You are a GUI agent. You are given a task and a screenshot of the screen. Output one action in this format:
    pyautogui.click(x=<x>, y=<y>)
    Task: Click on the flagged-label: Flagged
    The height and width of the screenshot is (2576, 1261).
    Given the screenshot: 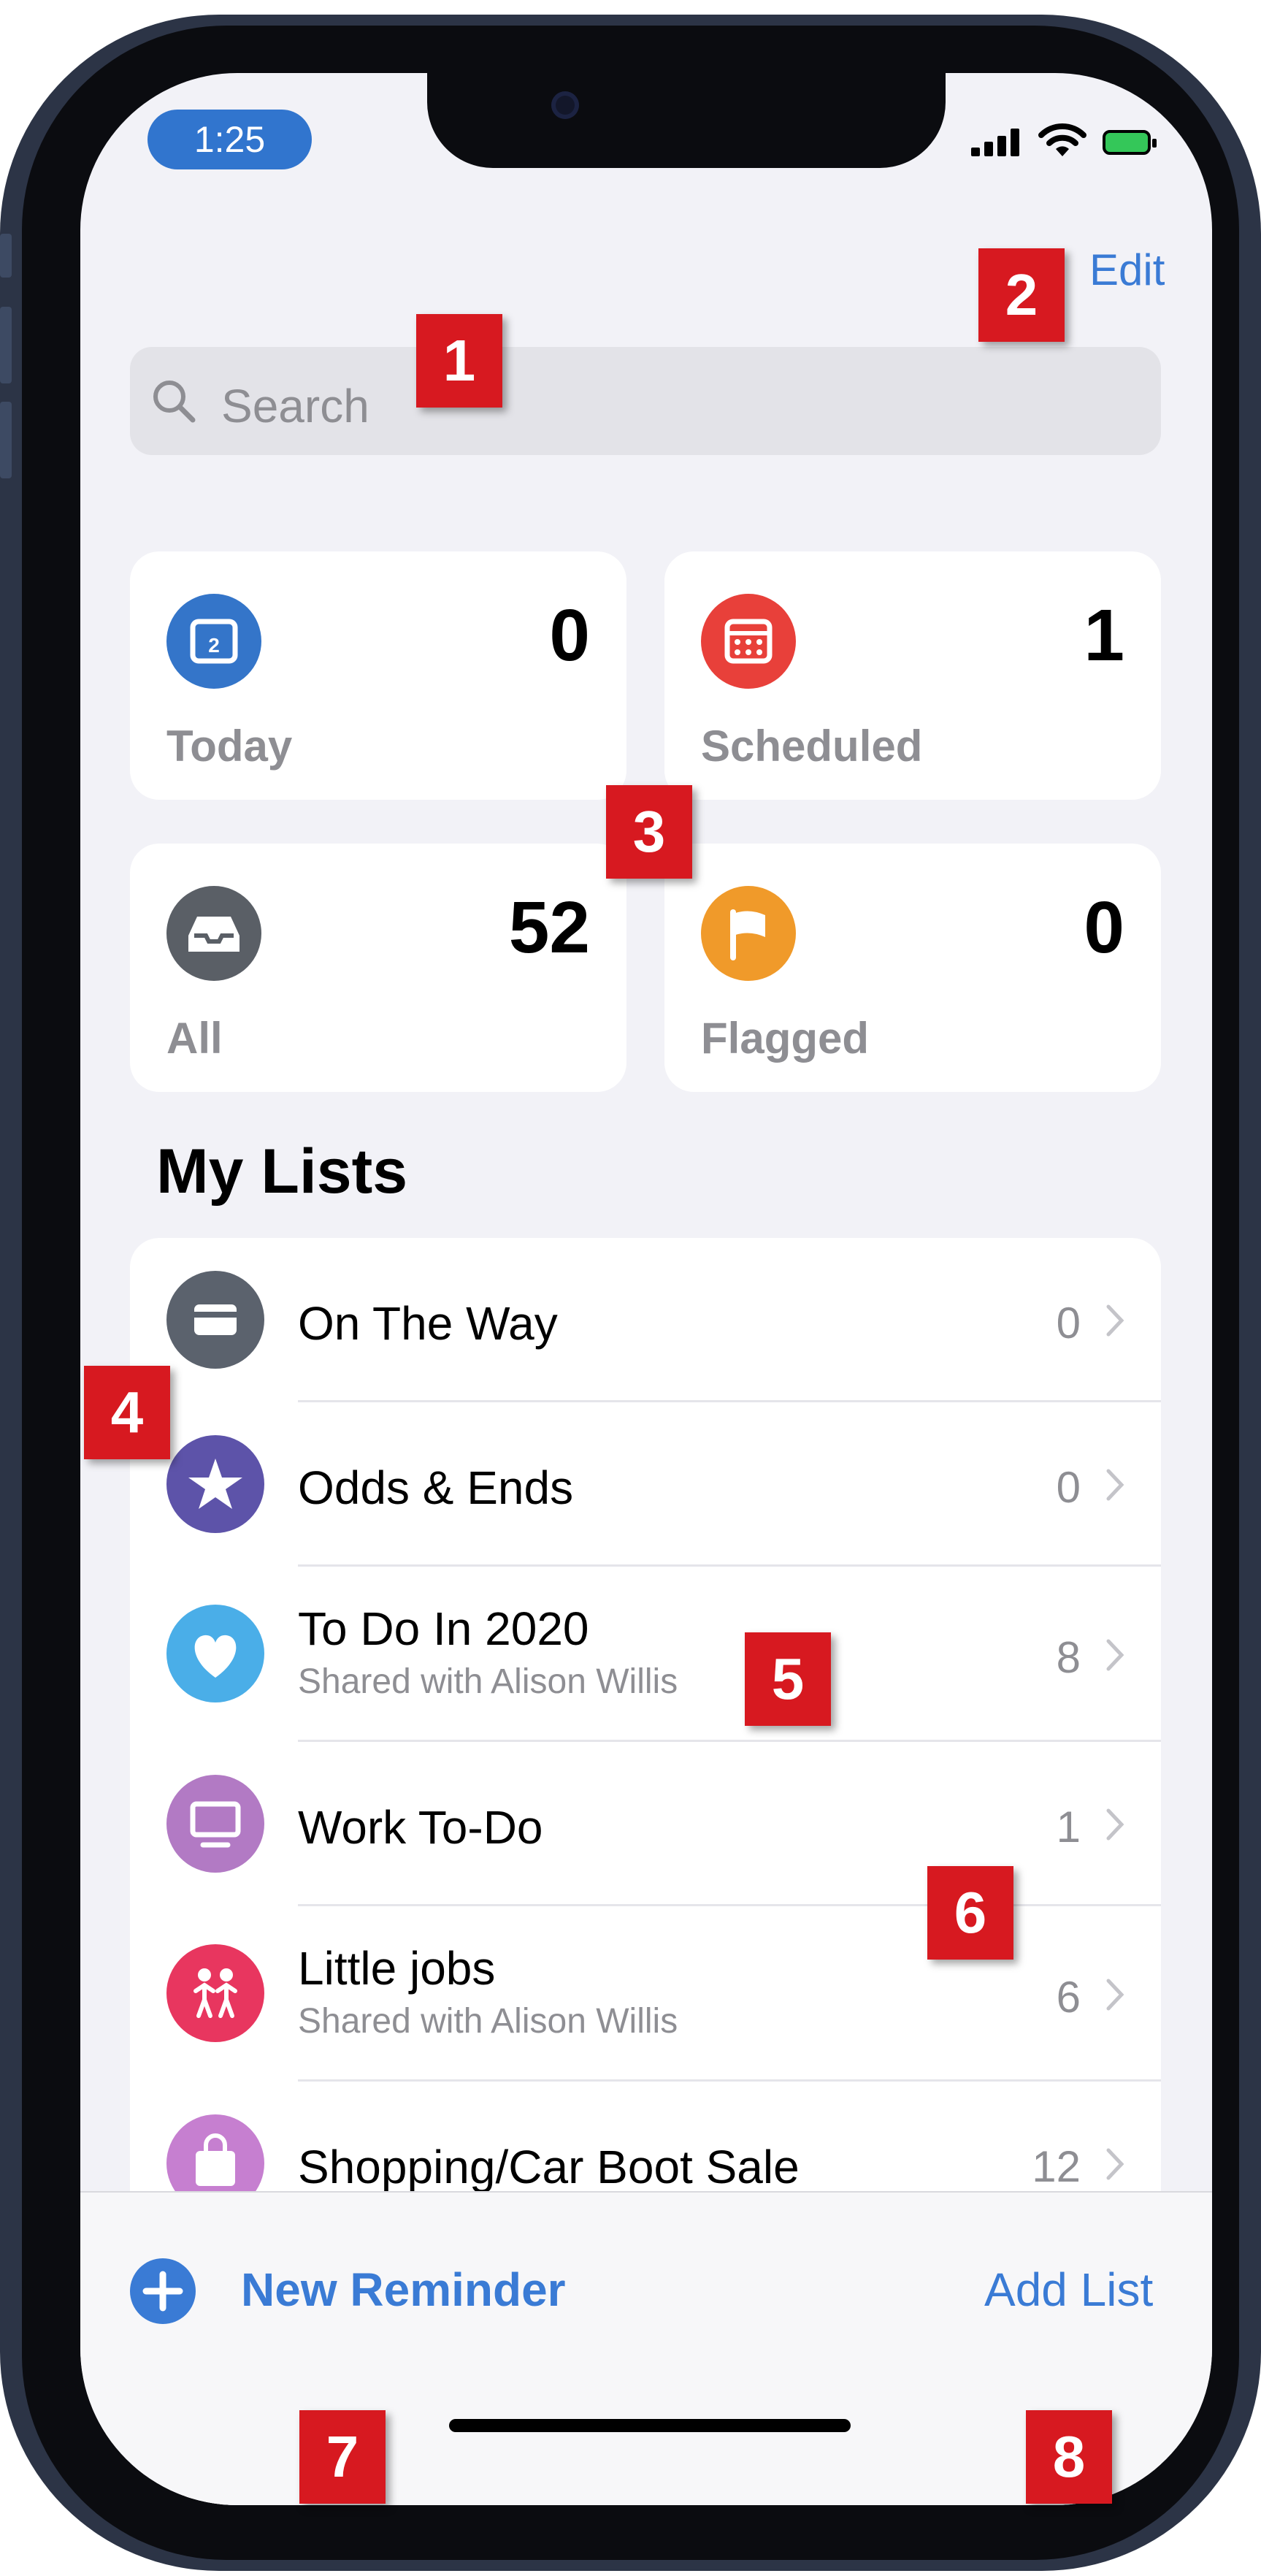 What is the action you would take?
    pyautogui.click(x=785, y=1038)
    